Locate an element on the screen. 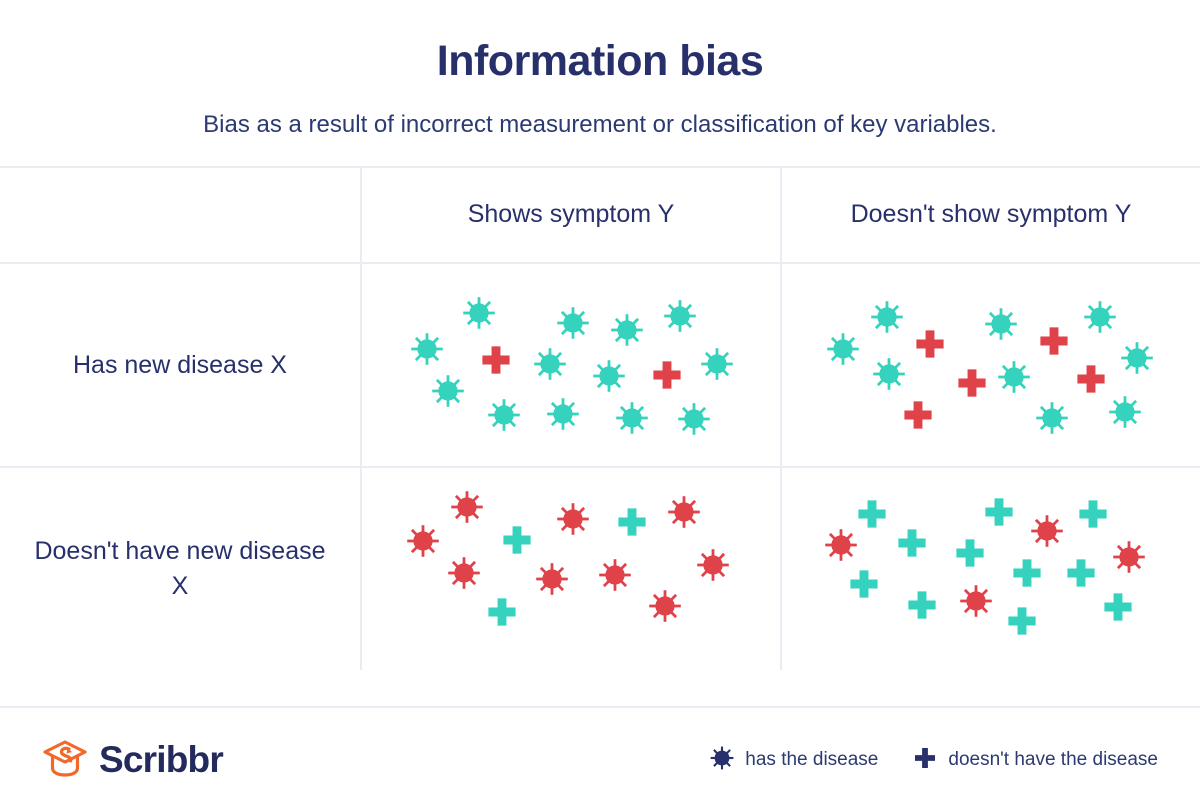  cell-has-disease-no-symptom is located at coordinates (990, 364).